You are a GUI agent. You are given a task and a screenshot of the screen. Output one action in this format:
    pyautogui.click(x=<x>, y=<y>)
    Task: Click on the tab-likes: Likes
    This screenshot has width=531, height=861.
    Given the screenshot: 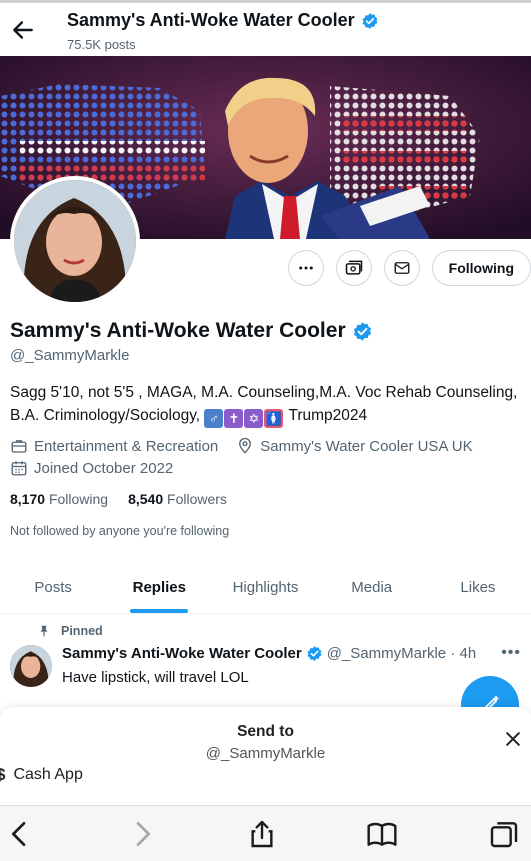 What is the action you would take?
    pyautogui.click(x=478, y=587)
    